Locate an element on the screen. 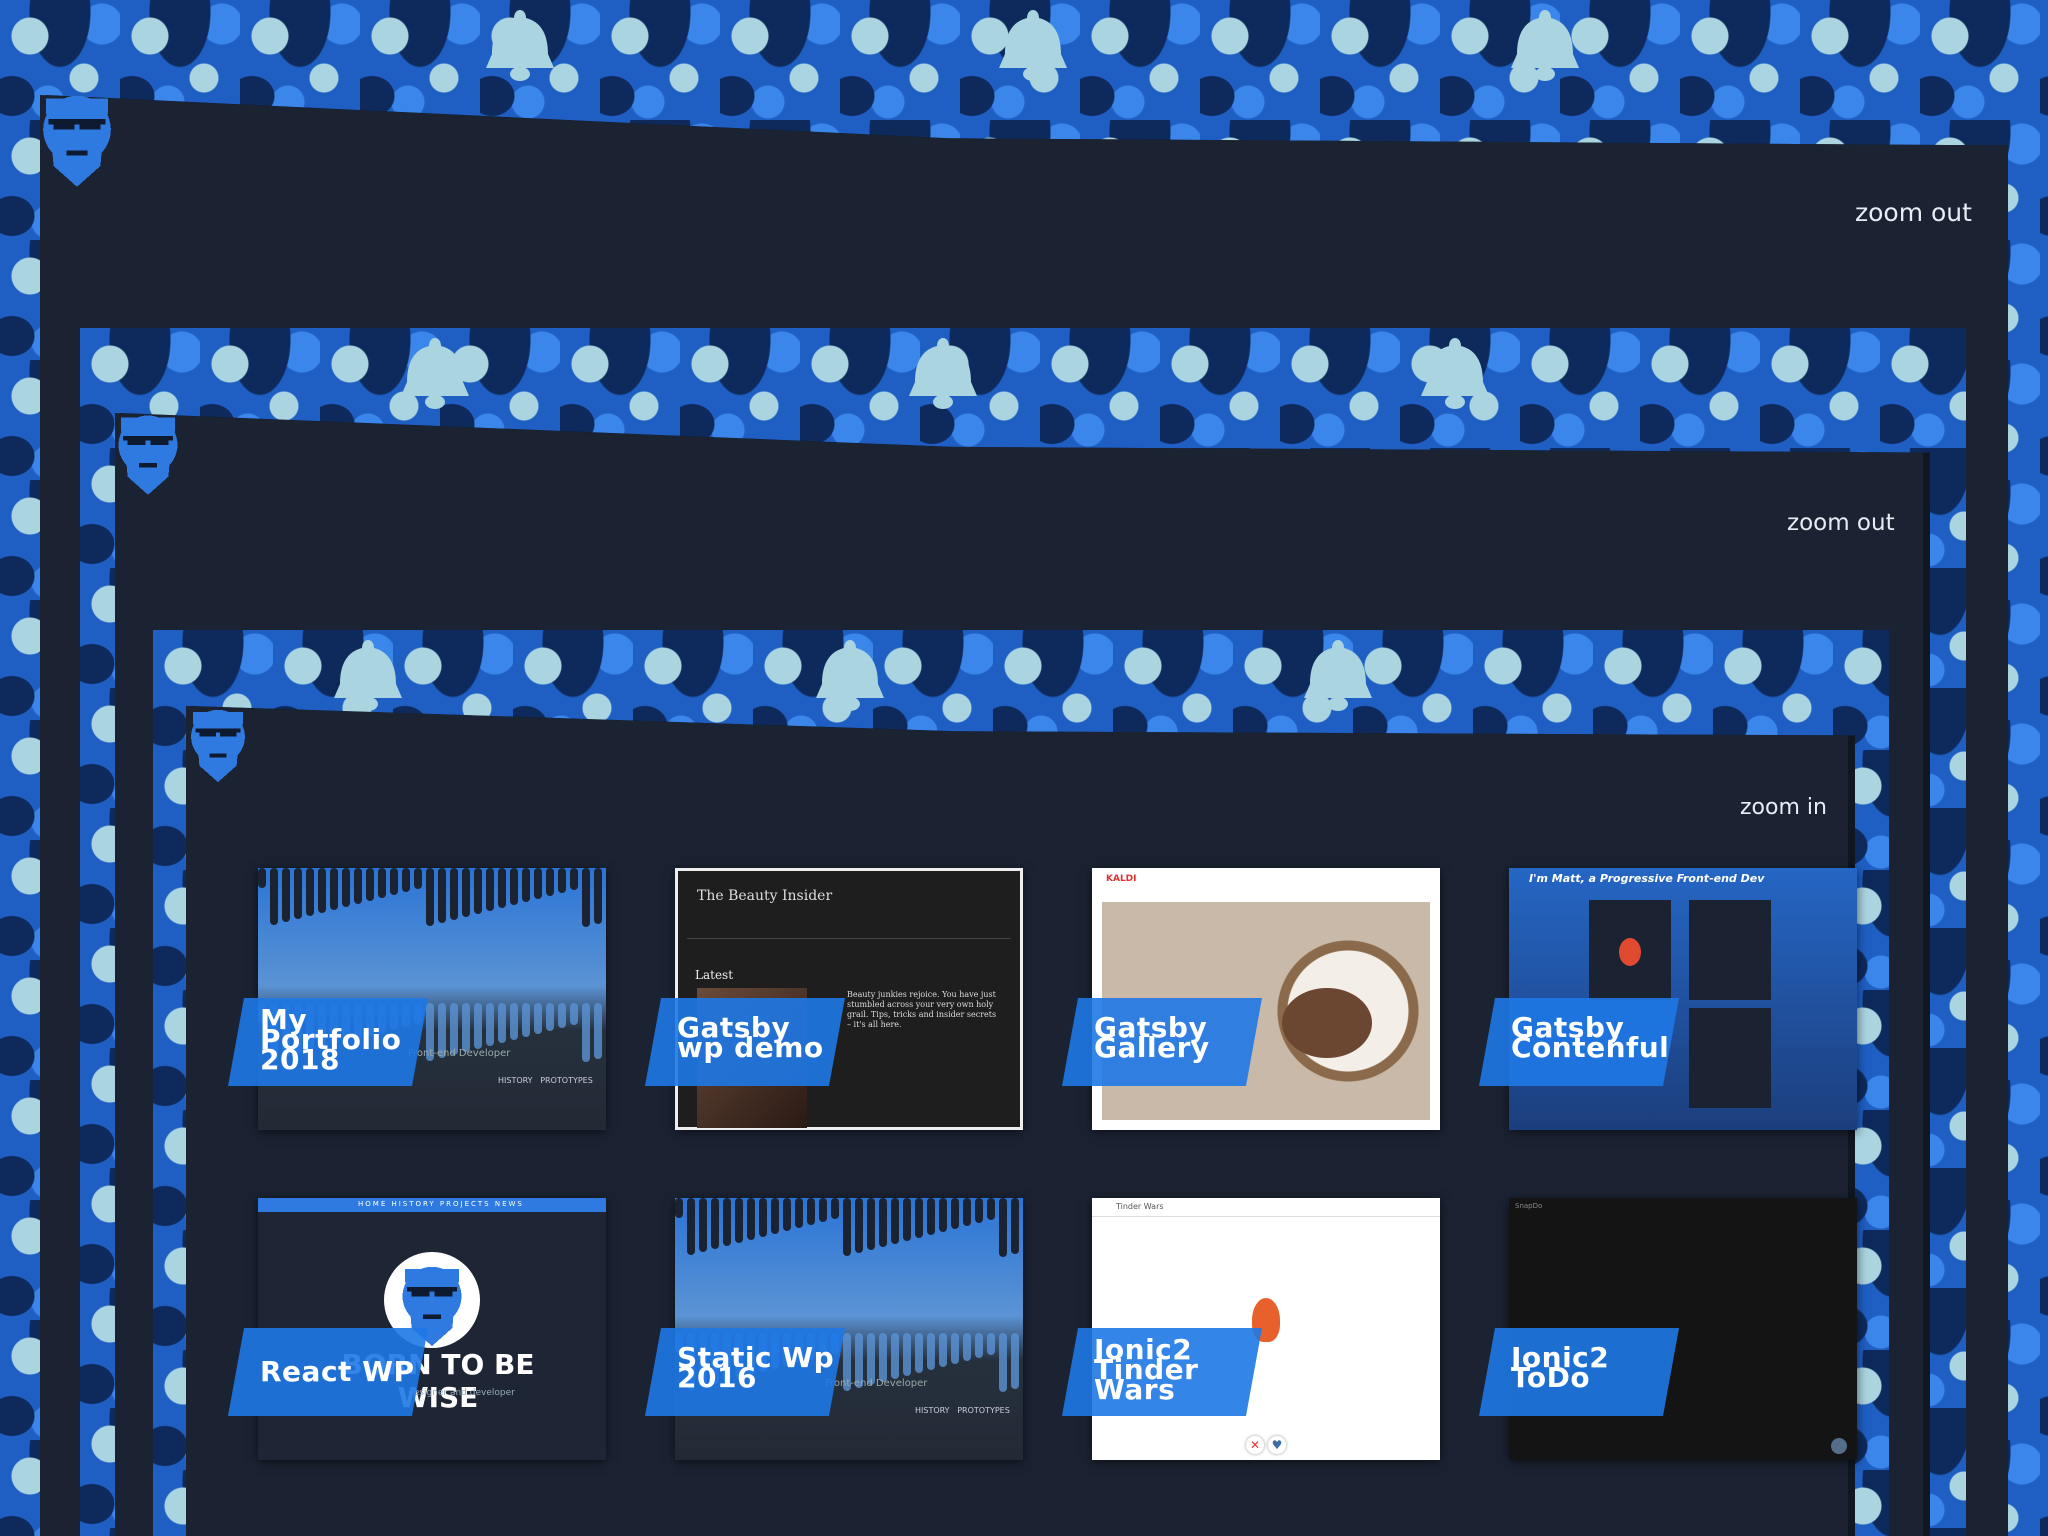 This screenshot has height=1536, width=2048. project-card: Tinder Wars ✕ ♥ Ionic2 Tinder Wars is located at coordinates (1251, 1329).